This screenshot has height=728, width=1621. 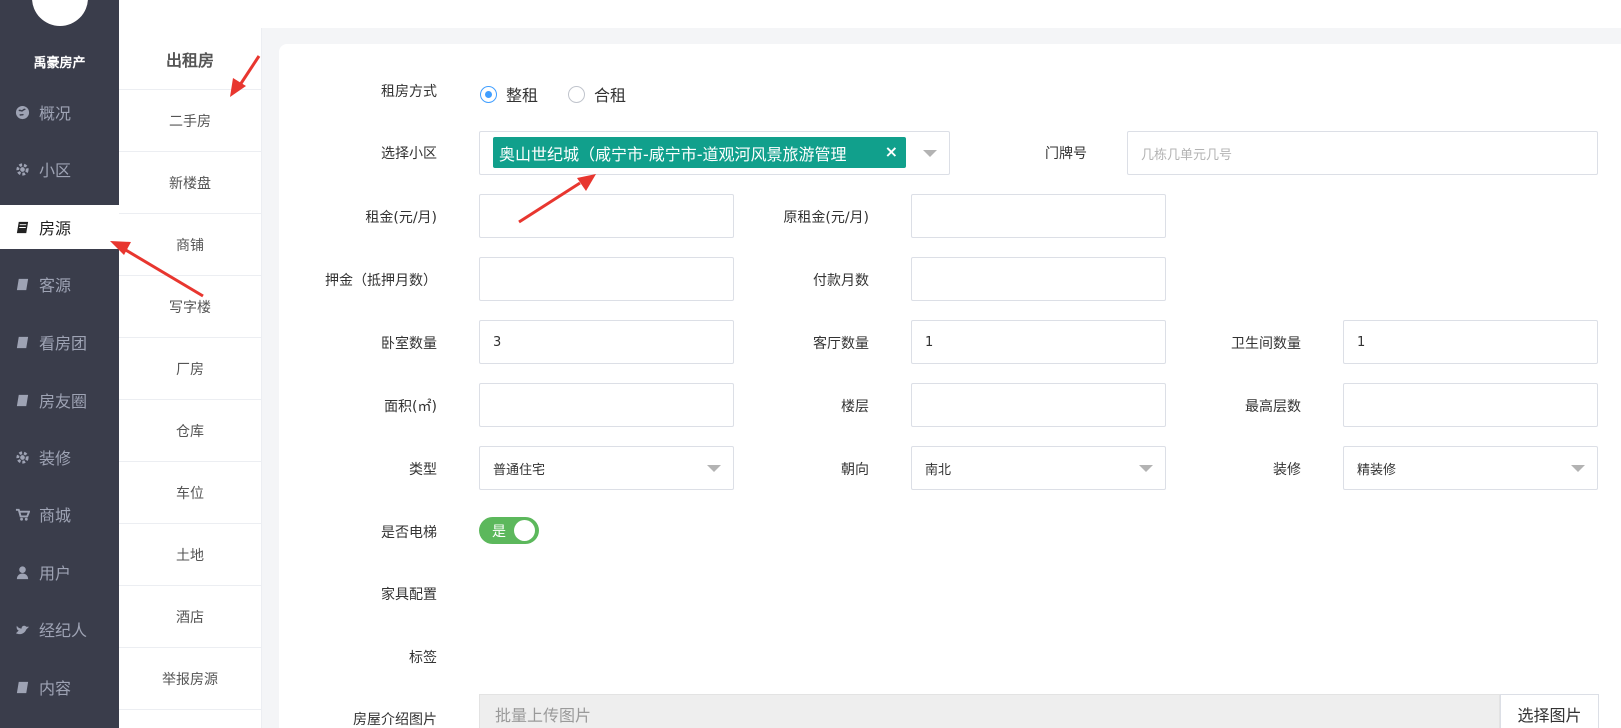 I want to click on nav-item-tour-group: 看房团, so click(x=59, y=342).